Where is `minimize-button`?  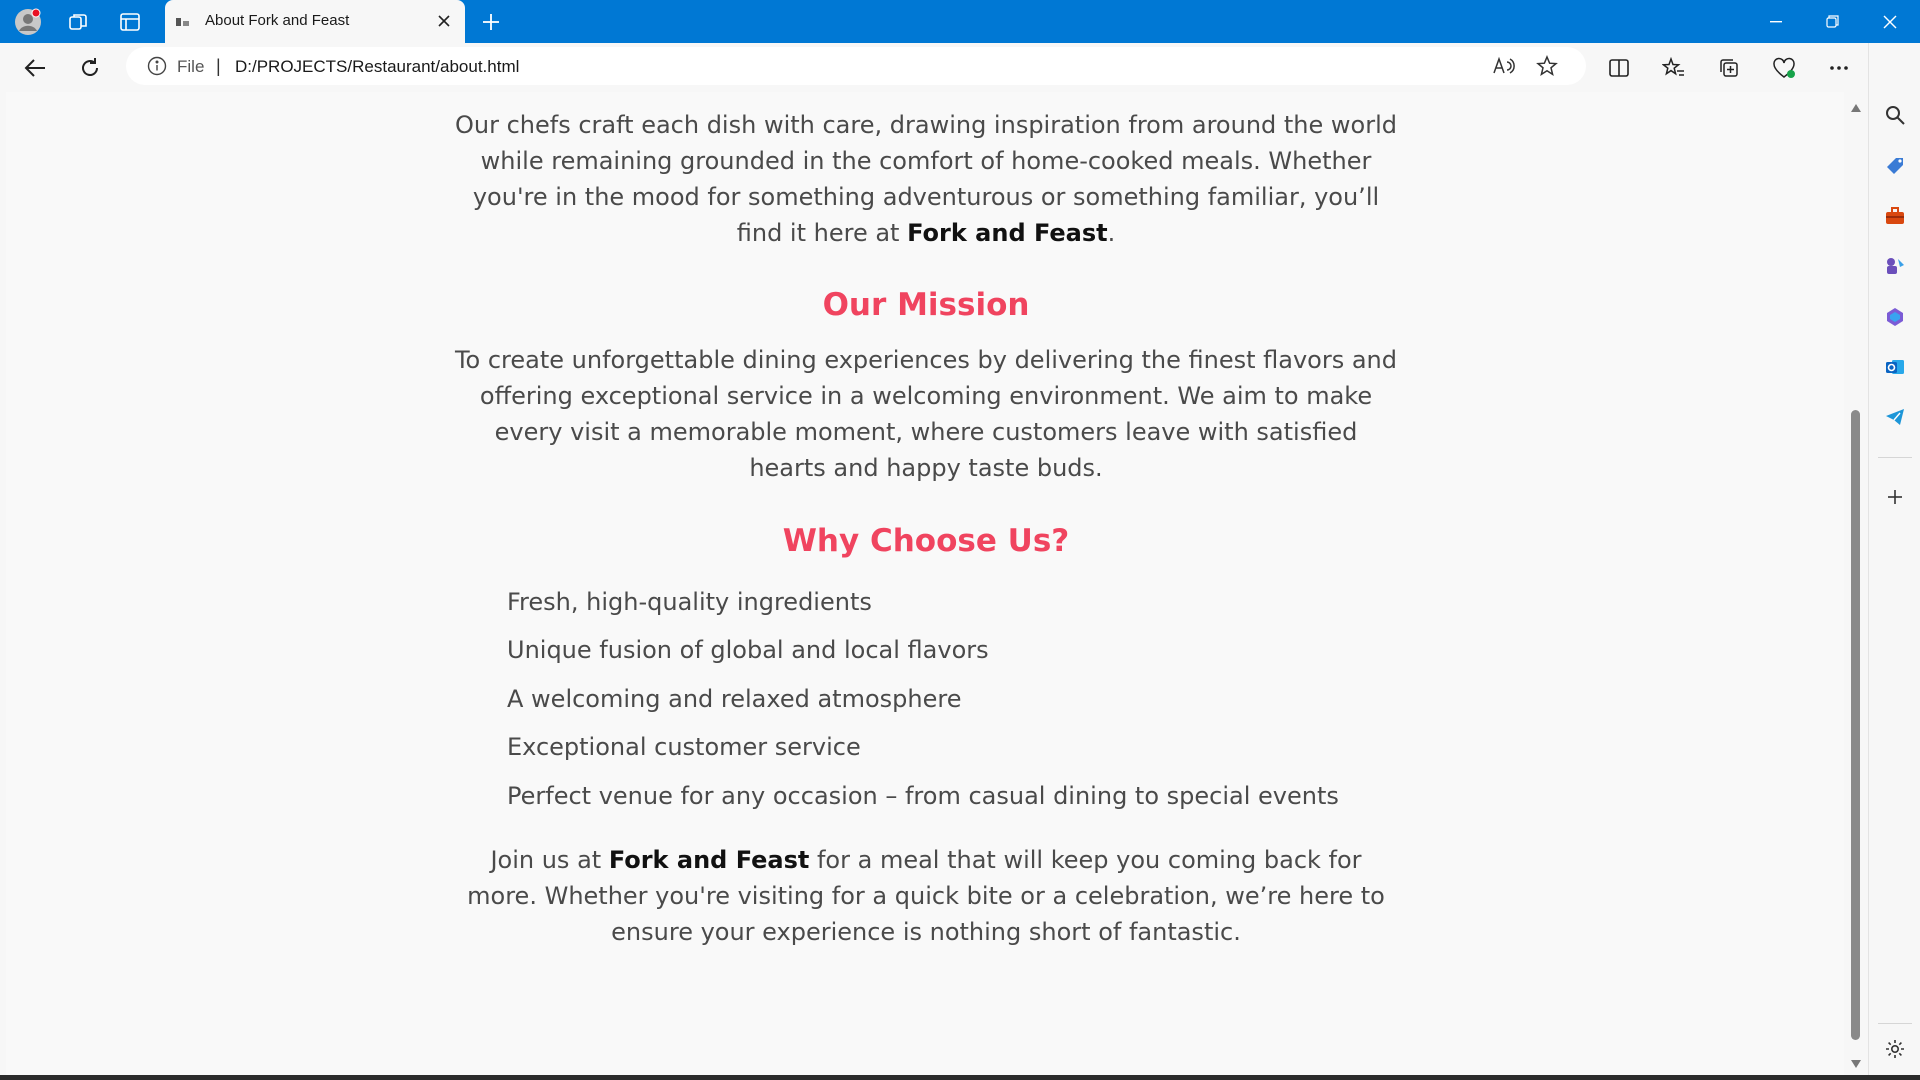 minimize-button is located at coordinates (1776, 21).